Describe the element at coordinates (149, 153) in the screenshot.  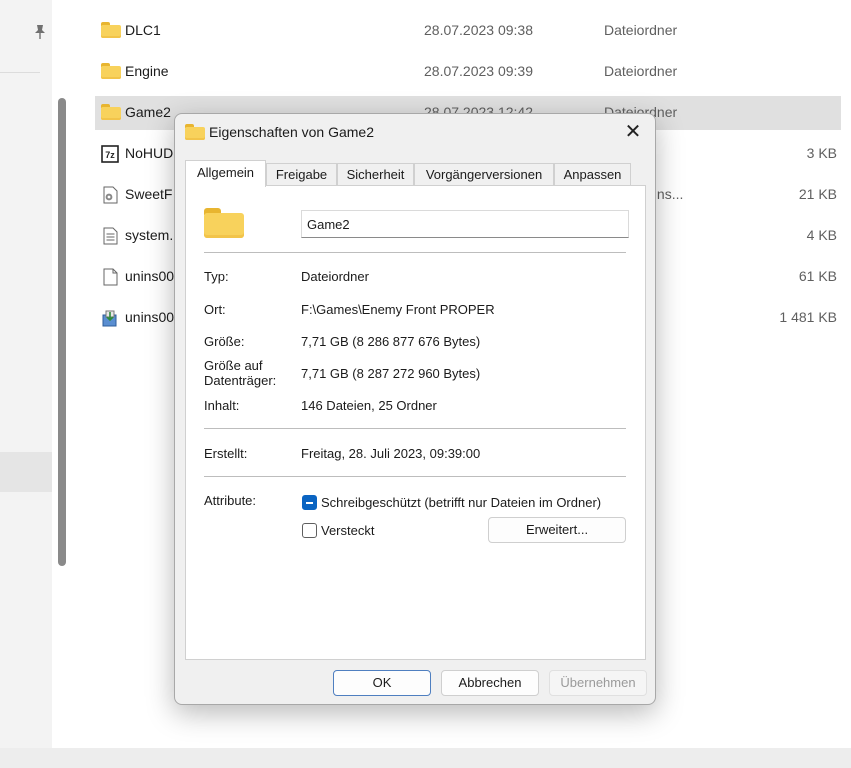
I see `file-name: NoHUD` at that location.